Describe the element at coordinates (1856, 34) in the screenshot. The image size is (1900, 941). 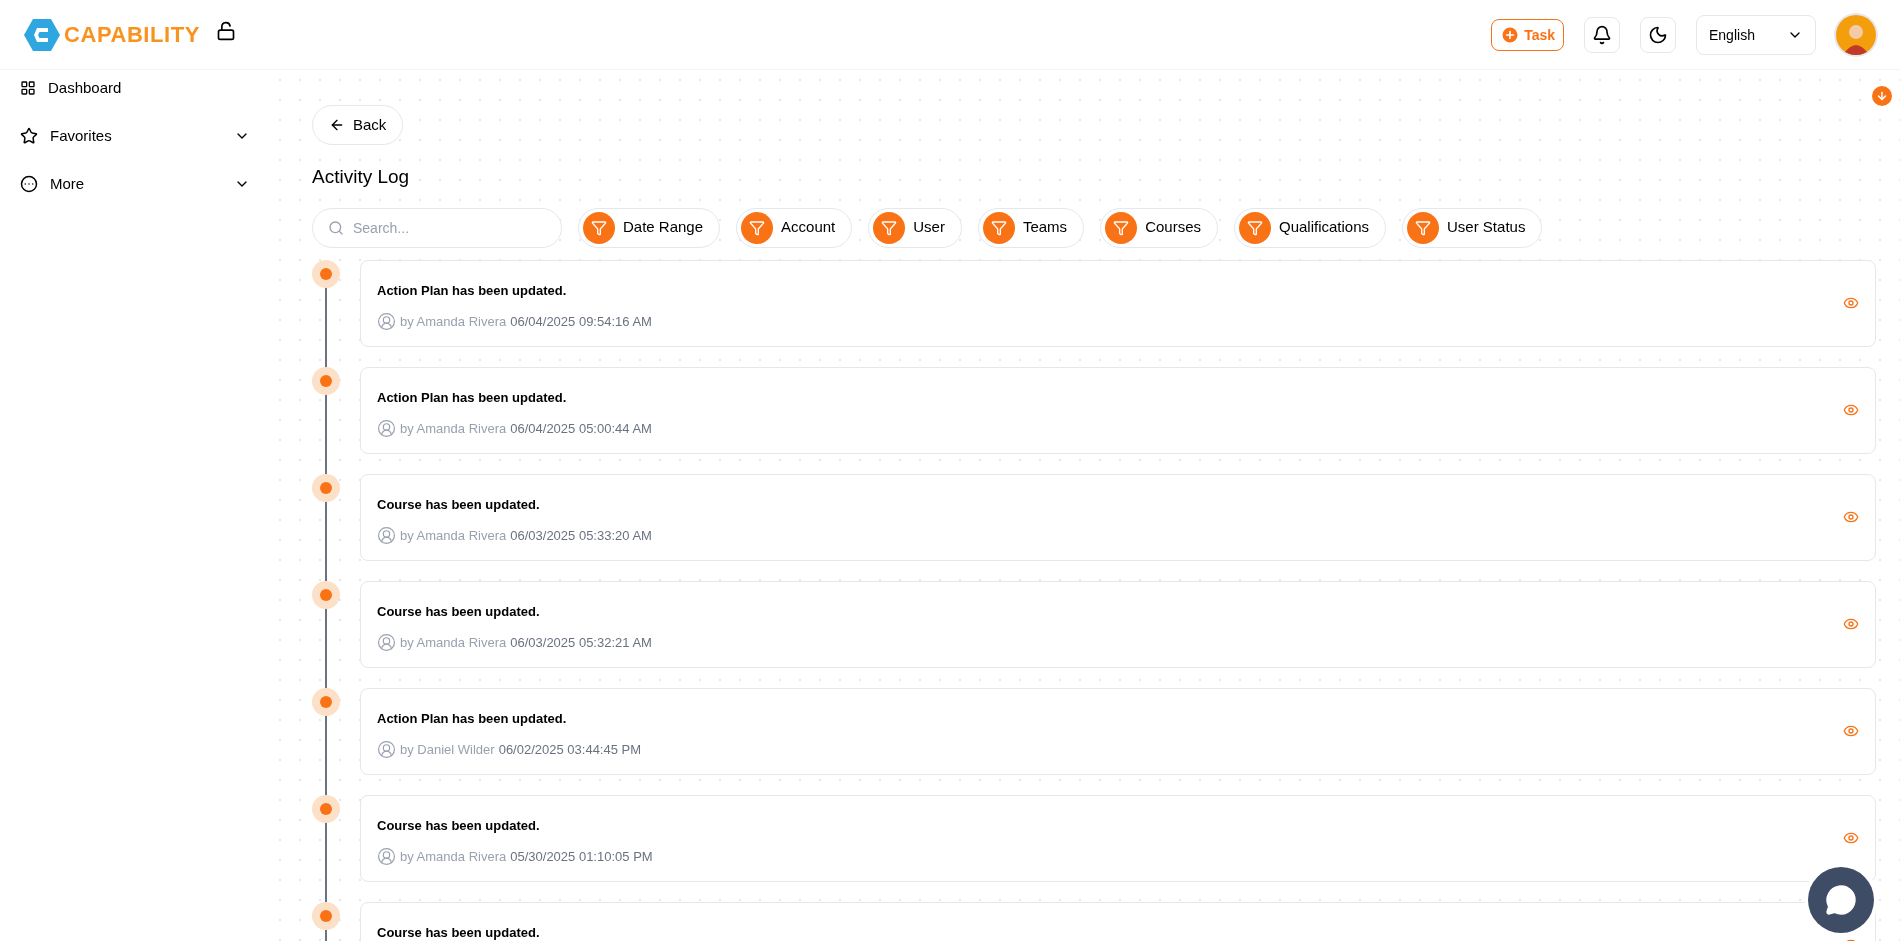
I see `avatar` at that location.